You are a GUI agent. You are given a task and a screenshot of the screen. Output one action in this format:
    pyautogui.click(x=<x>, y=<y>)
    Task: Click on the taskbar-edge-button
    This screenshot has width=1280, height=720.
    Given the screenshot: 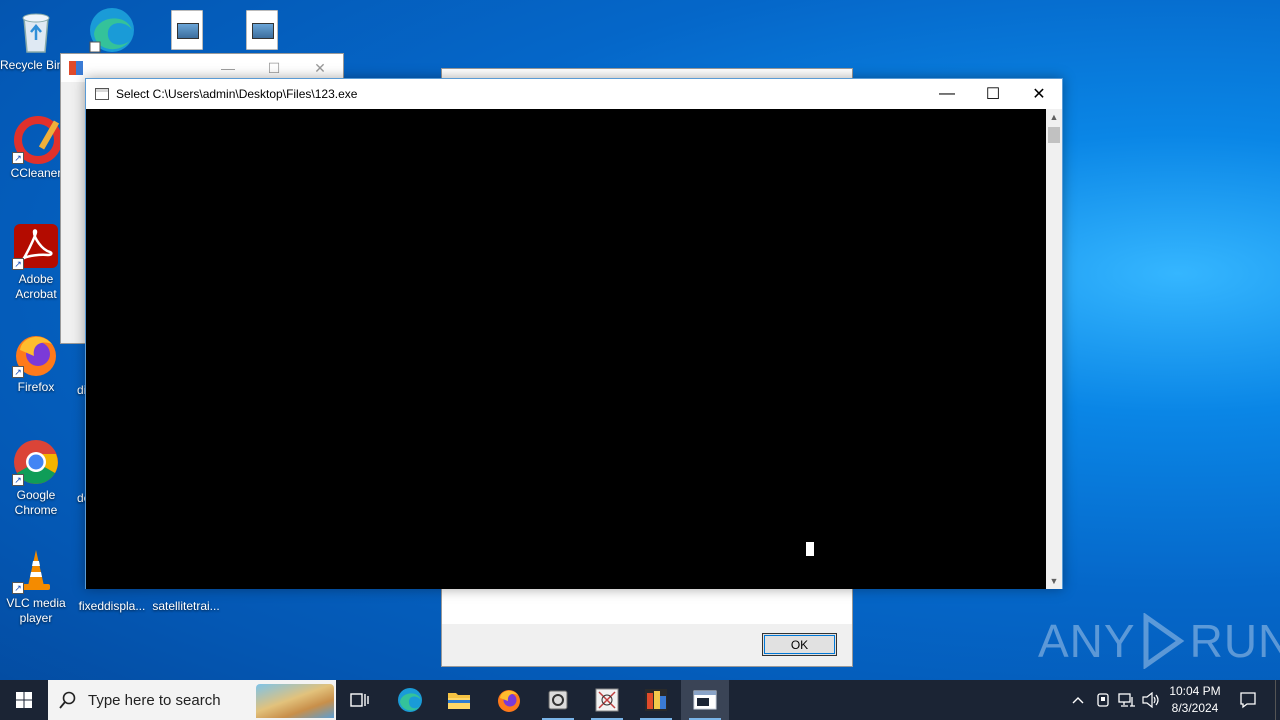 What is the action you would take?
    pyautogui.click(x=410, y=700)
    